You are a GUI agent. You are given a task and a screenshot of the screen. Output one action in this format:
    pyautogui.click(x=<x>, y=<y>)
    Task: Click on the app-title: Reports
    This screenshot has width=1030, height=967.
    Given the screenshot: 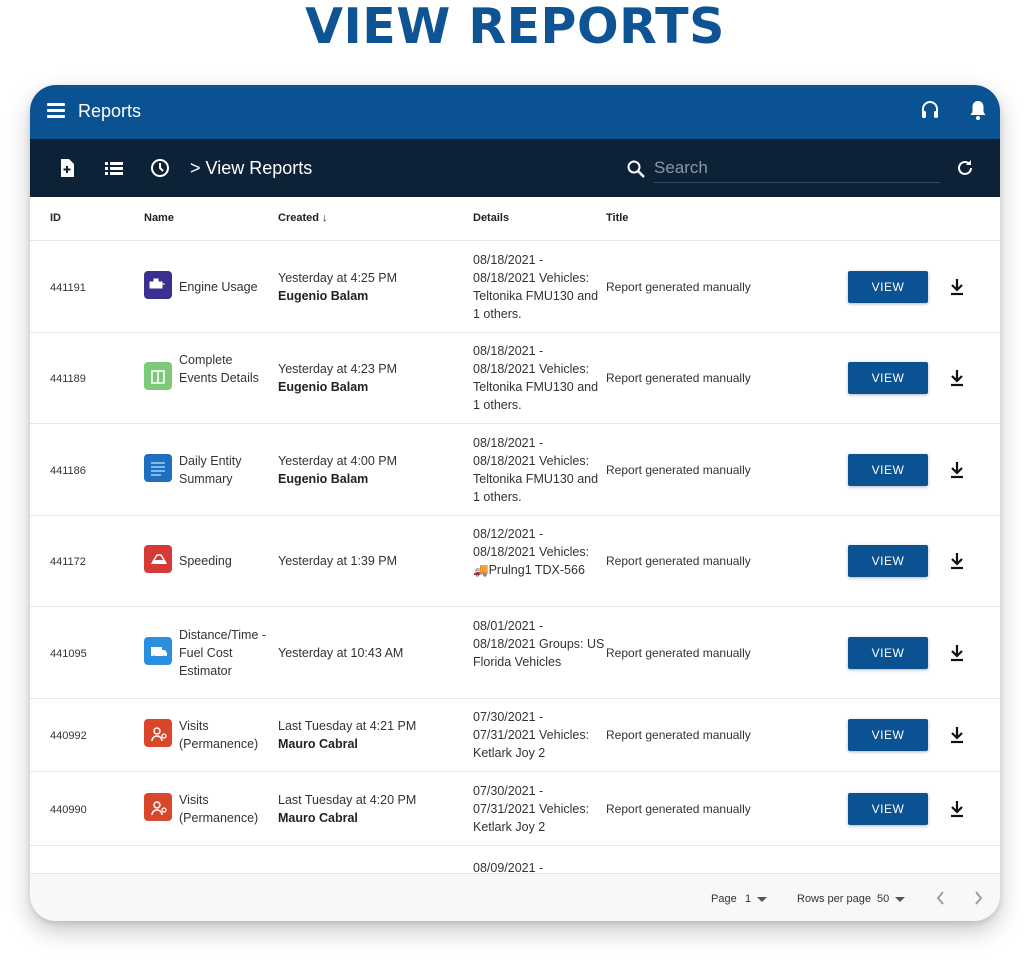 What is the action you would take?
    pyautogui.click(x=110, y=111)
    